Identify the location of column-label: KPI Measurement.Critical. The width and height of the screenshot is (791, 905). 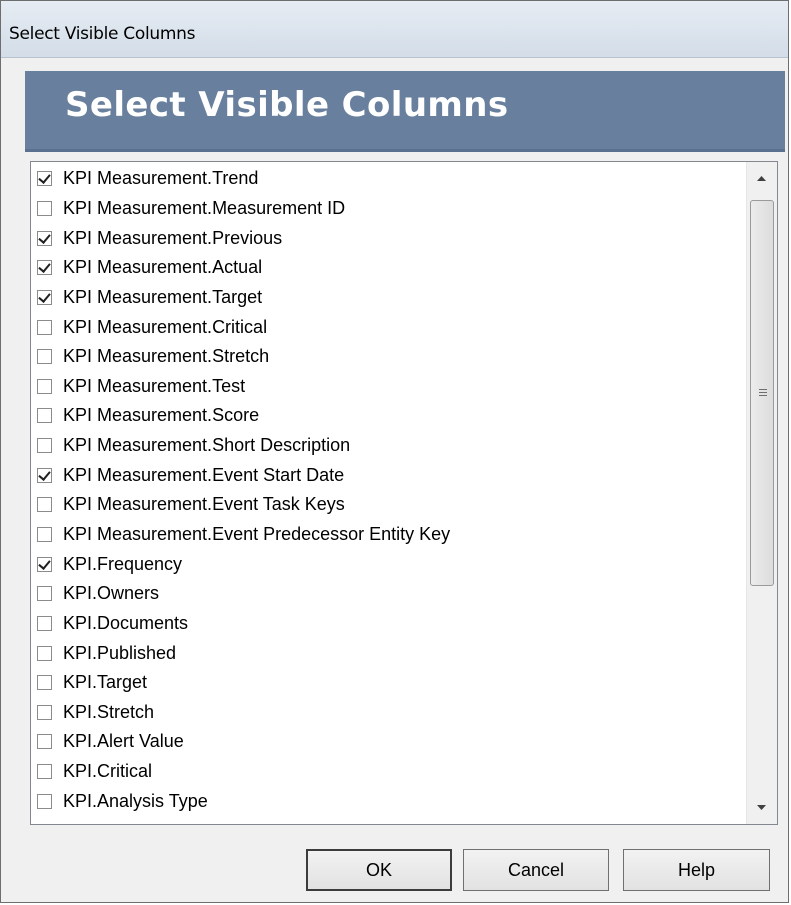
(165, 326).